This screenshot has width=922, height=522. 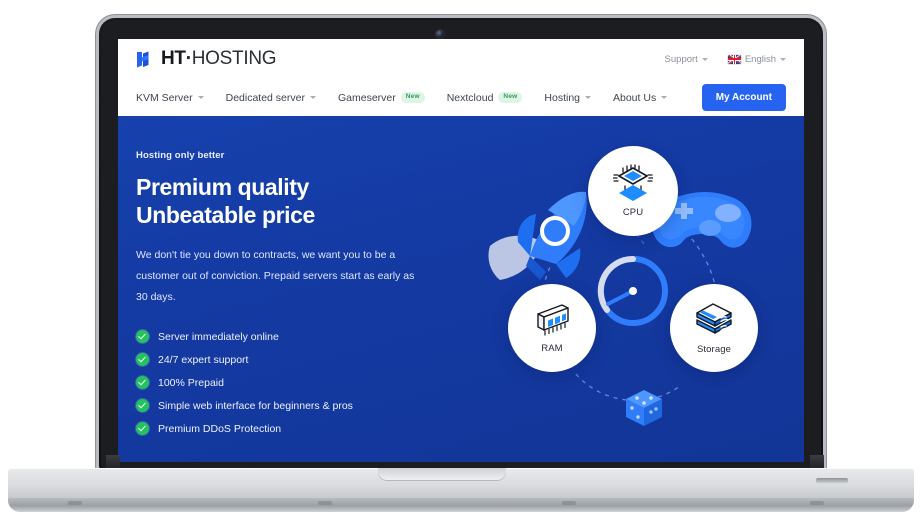 What do you see at coordinates (234, 58) in the screenshot?
I see `logo-suffix: HOSTING` at bounding box center [234, 58].